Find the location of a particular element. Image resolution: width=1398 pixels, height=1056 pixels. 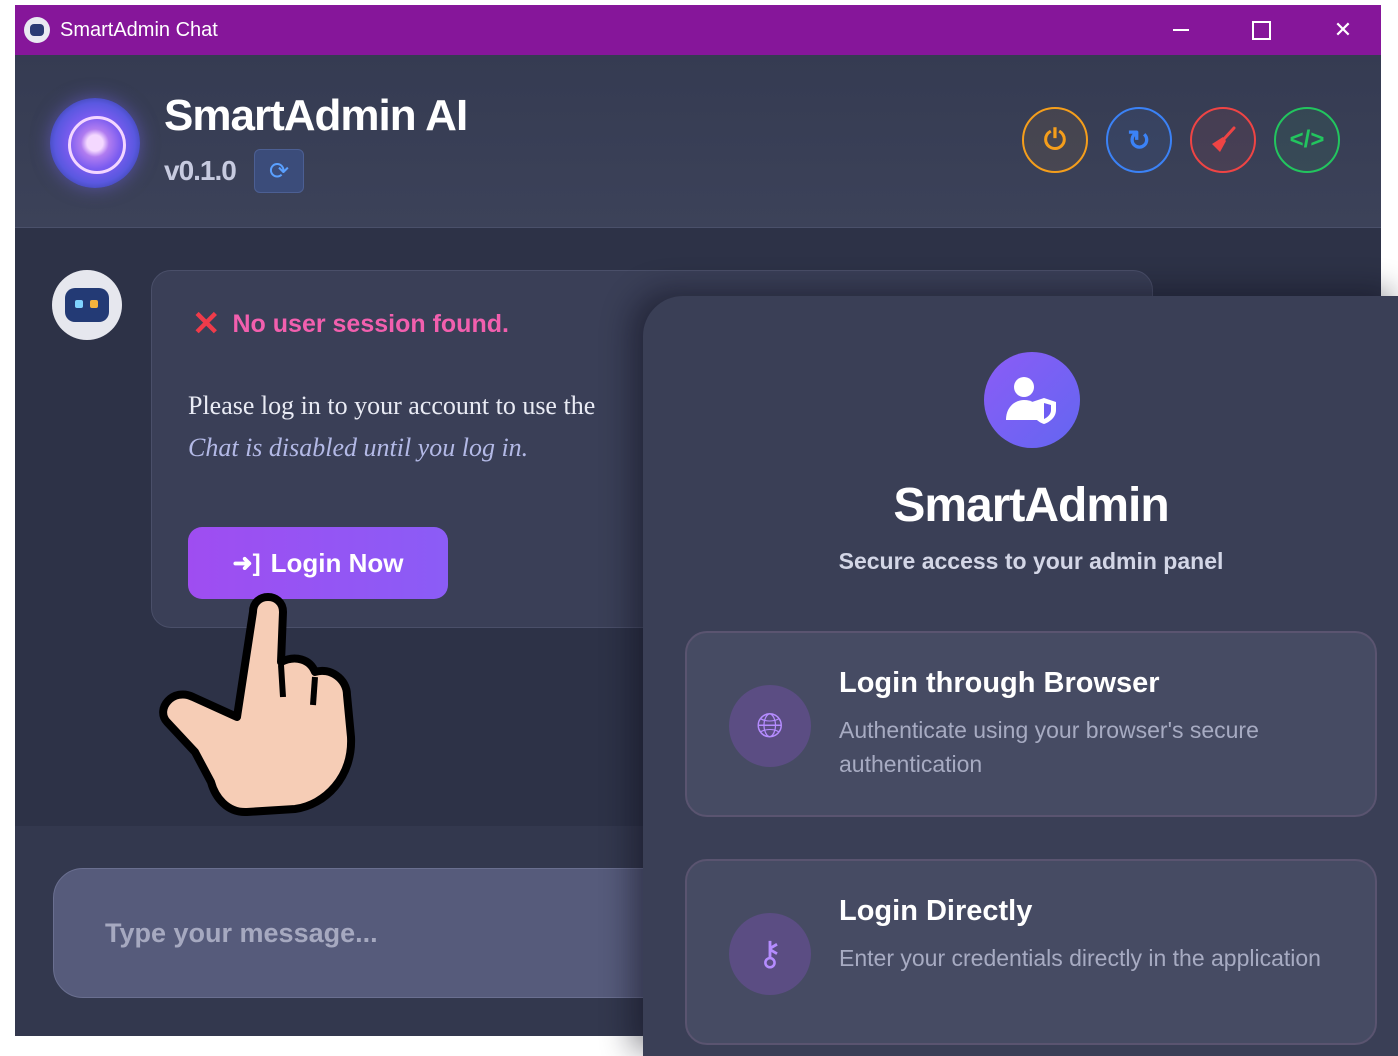

login-prompt-text: Please log in to your account to use the is located at coordinates (392, 405).